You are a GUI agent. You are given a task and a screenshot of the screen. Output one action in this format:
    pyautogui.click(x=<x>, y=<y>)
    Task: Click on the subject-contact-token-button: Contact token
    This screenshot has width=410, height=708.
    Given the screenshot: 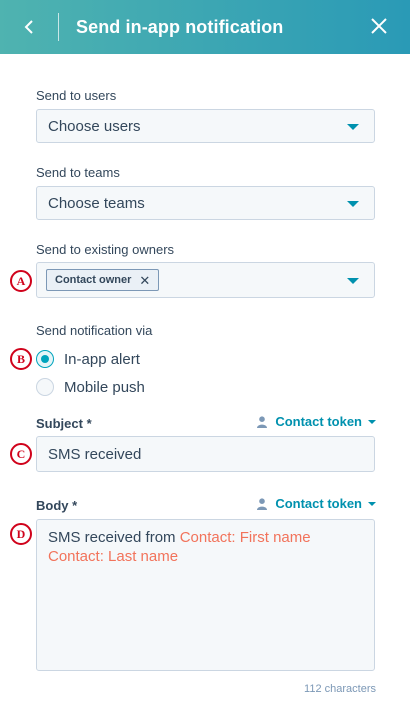 What is the action you would take?
    pyautogui.click(x=316, y=421)
    